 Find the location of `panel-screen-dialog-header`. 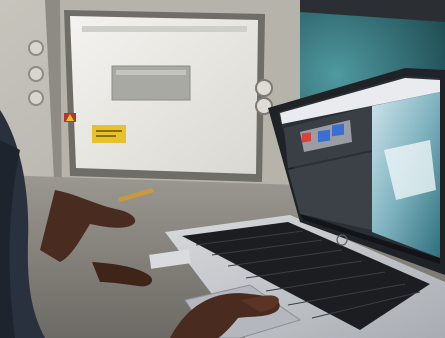

panel-screen-dialog-header is located at coordinates (151, 72).